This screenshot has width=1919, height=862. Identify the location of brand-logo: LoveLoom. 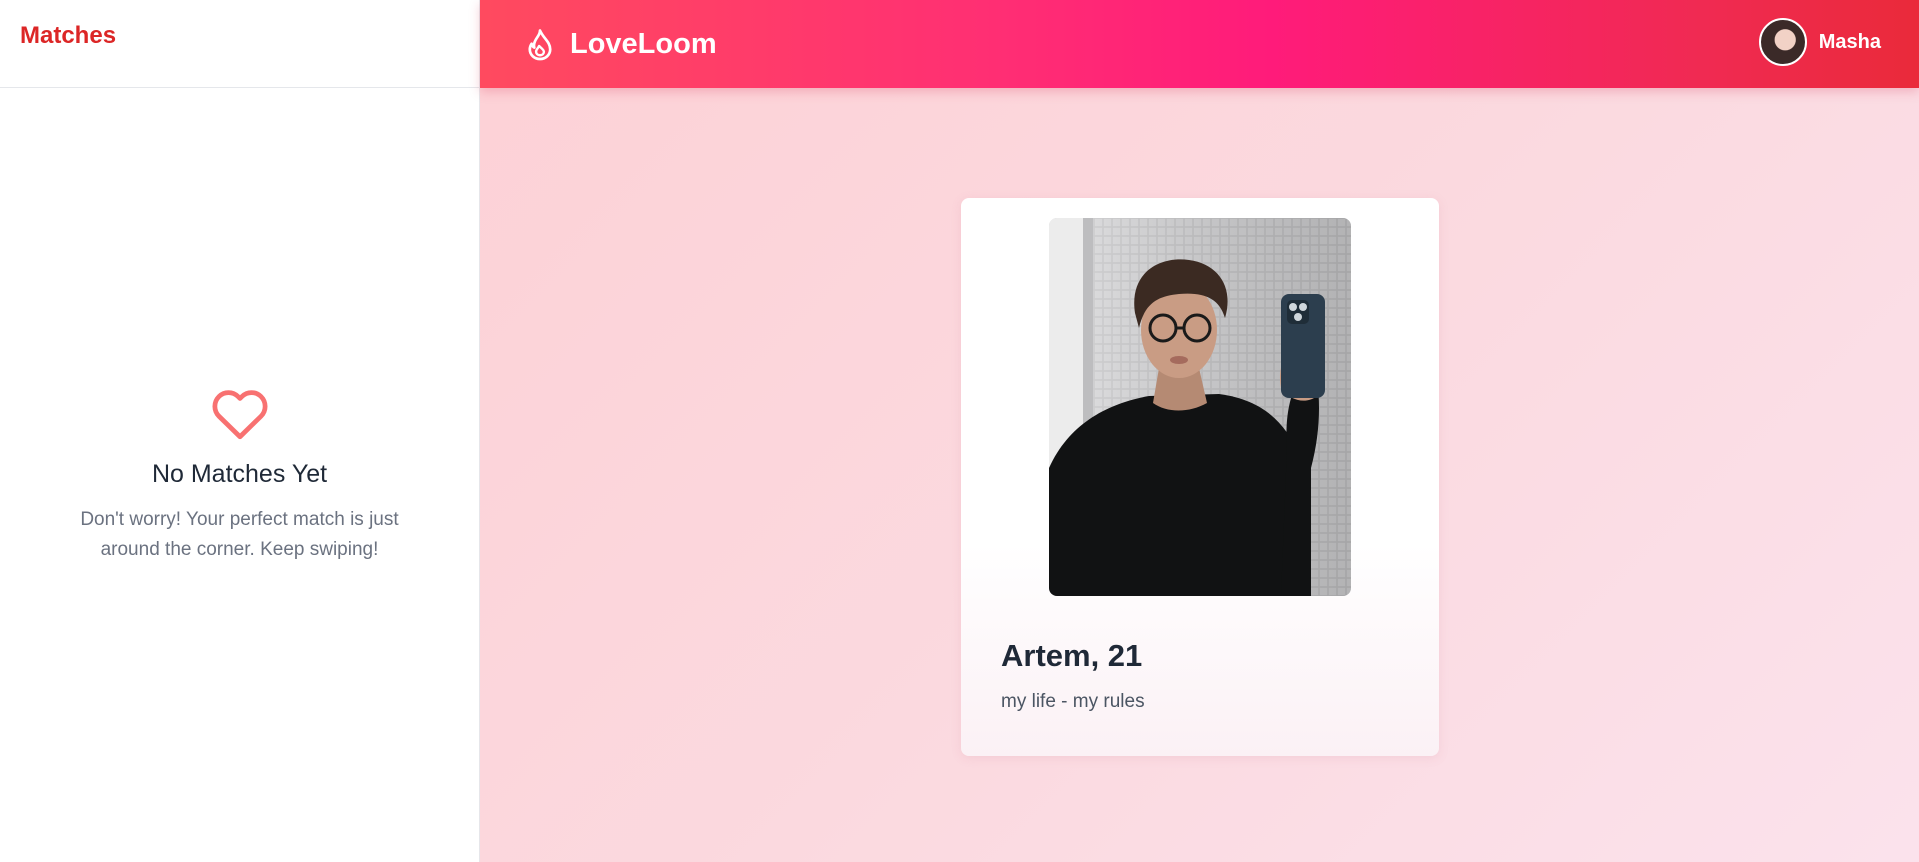
(619, 44).